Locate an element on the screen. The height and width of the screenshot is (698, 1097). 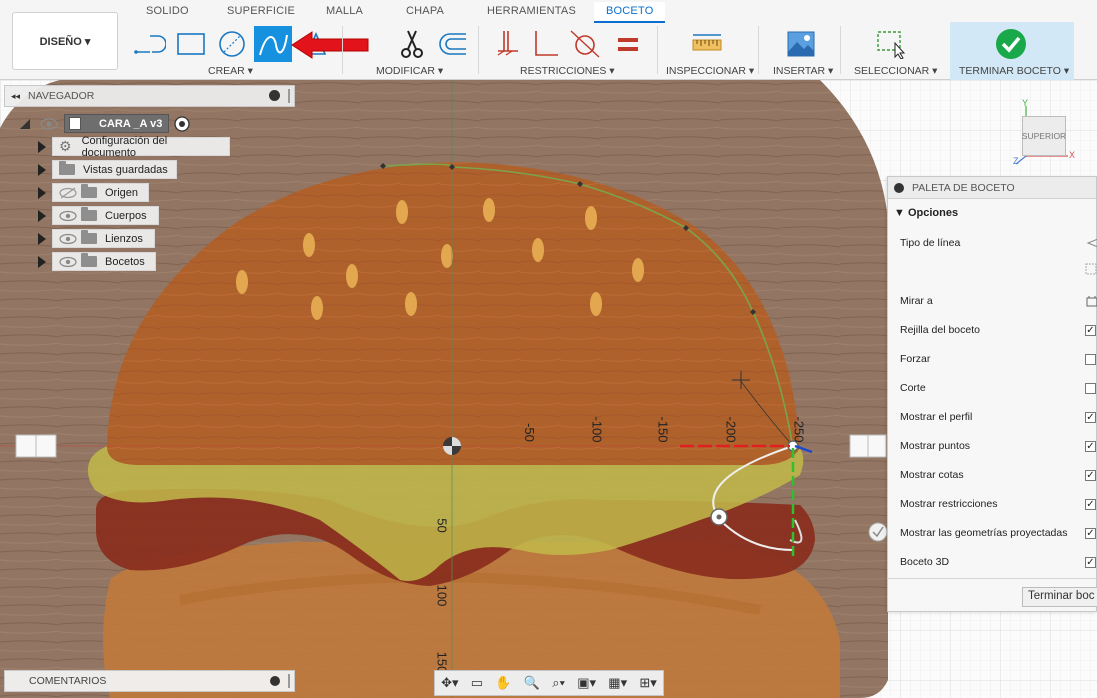
group-constraints-label: RESTRICCIONES ▾ is located at coordinates (567, 71).